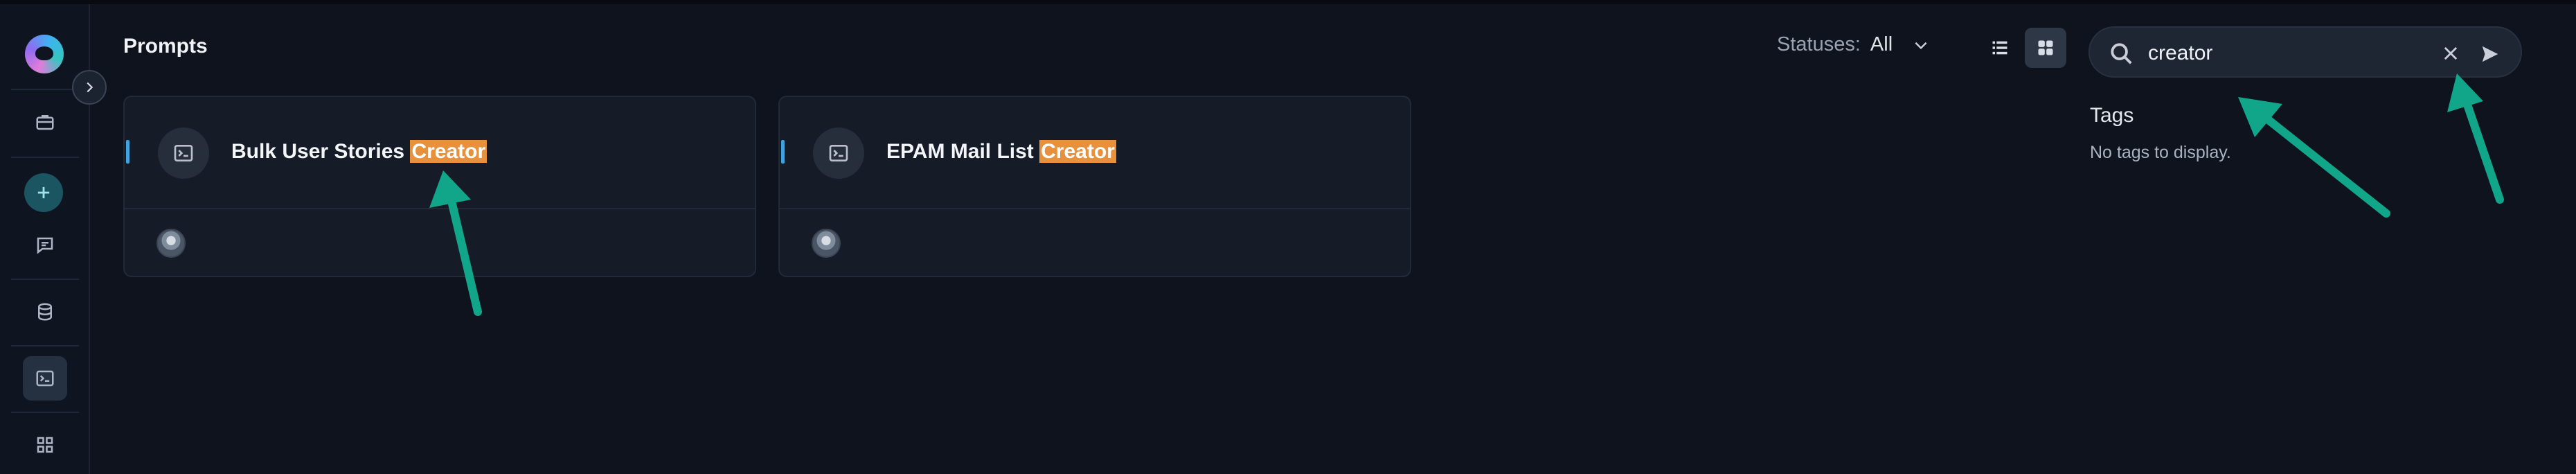  What do you see at coordinates (1819, 44) in the screenshot?
I see `statuses-label: Statuses:` at bounding box center [1819, 44].